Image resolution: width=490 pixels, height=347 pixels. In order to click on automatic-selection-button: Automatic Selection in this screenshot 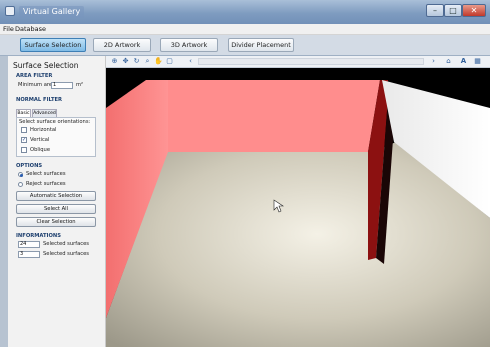, I will do `click(56, 196)`.